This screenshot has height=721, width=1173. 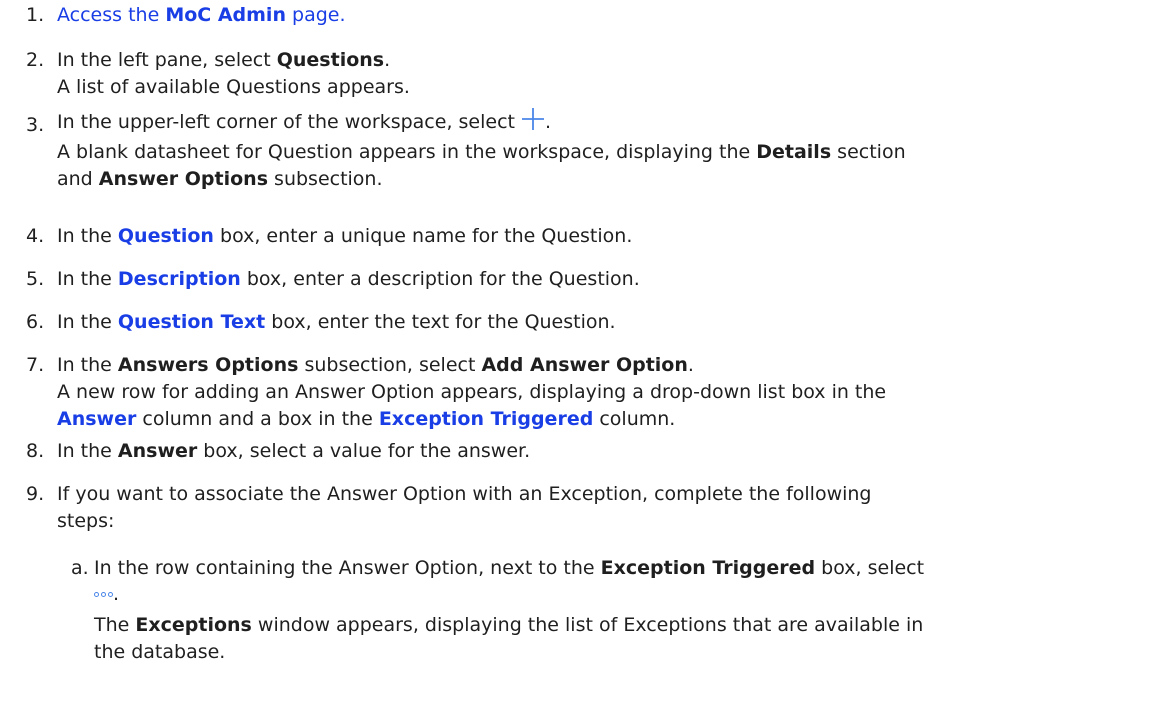 I want to click on add-answer-option-label: Add Answer Option, so click(x=584, y=365).